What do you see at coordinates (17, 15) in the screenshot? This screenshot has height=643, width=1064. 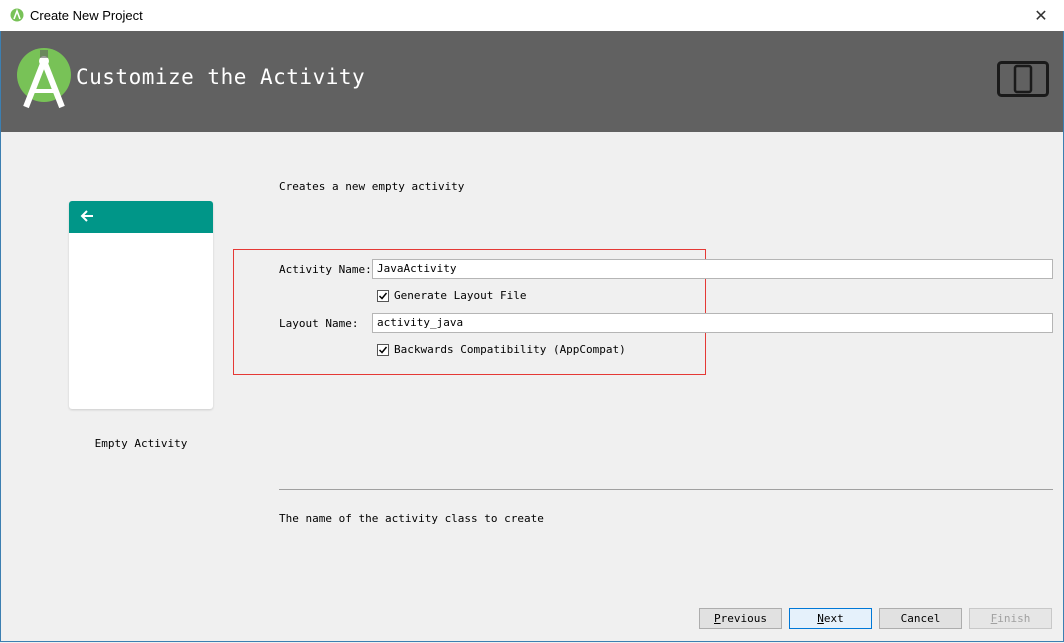 I see `android-studio-app-icon` at bounding box center [17, 15].